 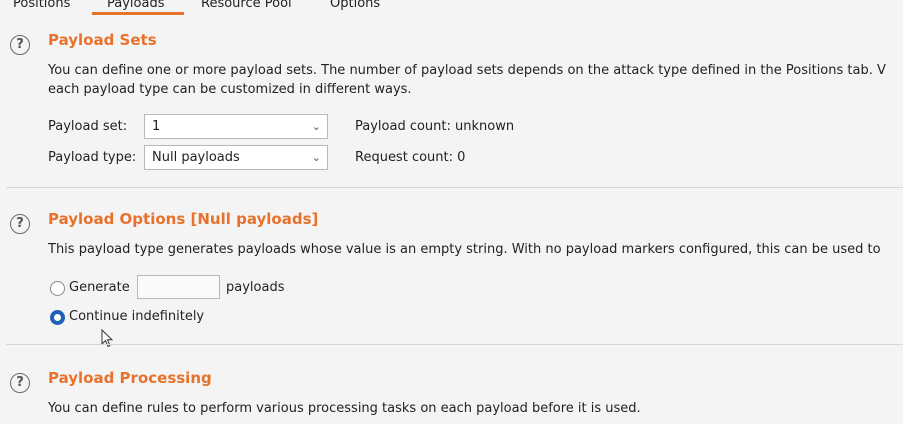 I want to click on payload-type-value: Null payloads, so click(x=196, y=157).